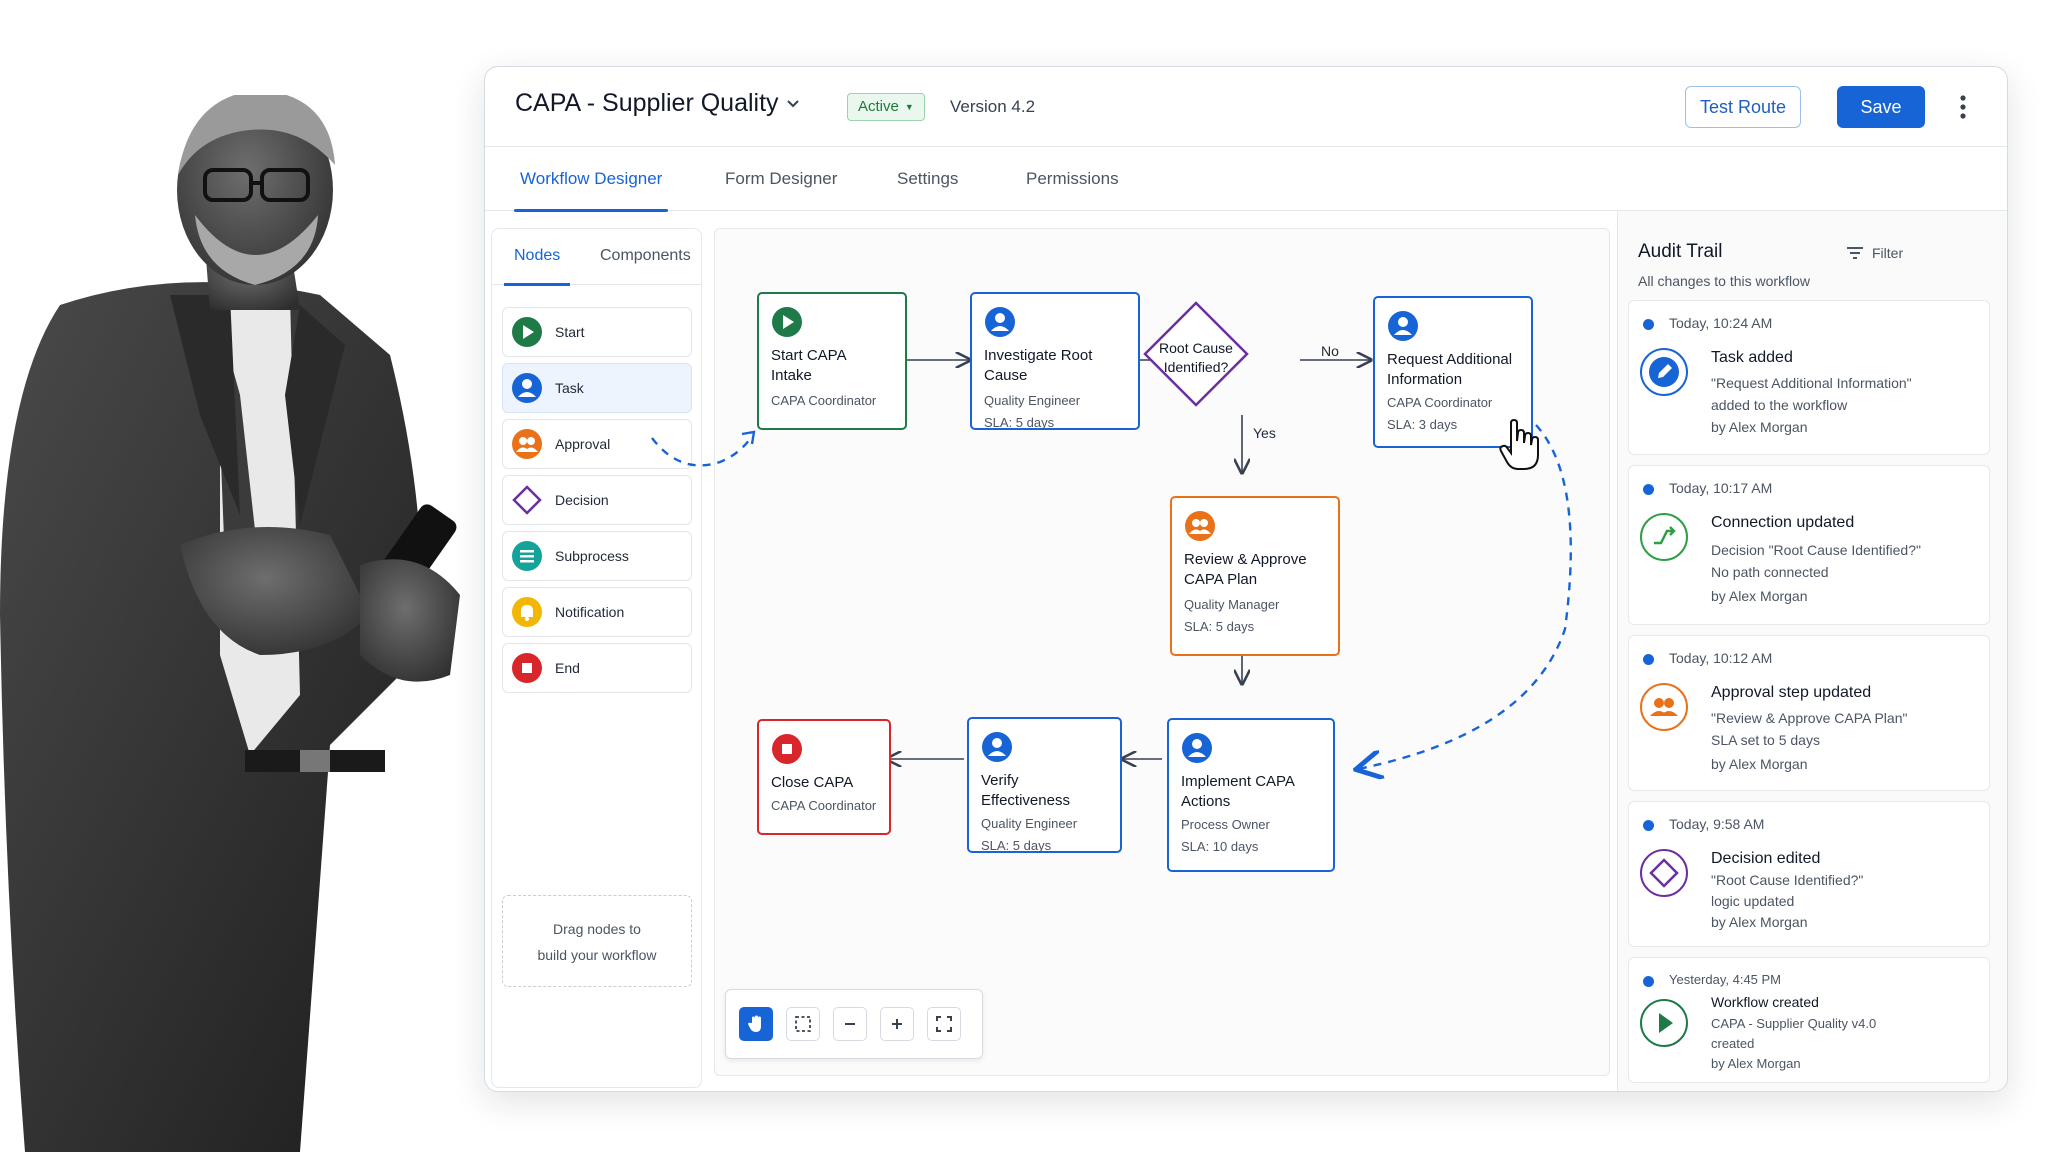 The image size is (2048, 1152). Describe the element at coordinates (1664, 372) in the screenshot. I see `pencil-icon` at that location.